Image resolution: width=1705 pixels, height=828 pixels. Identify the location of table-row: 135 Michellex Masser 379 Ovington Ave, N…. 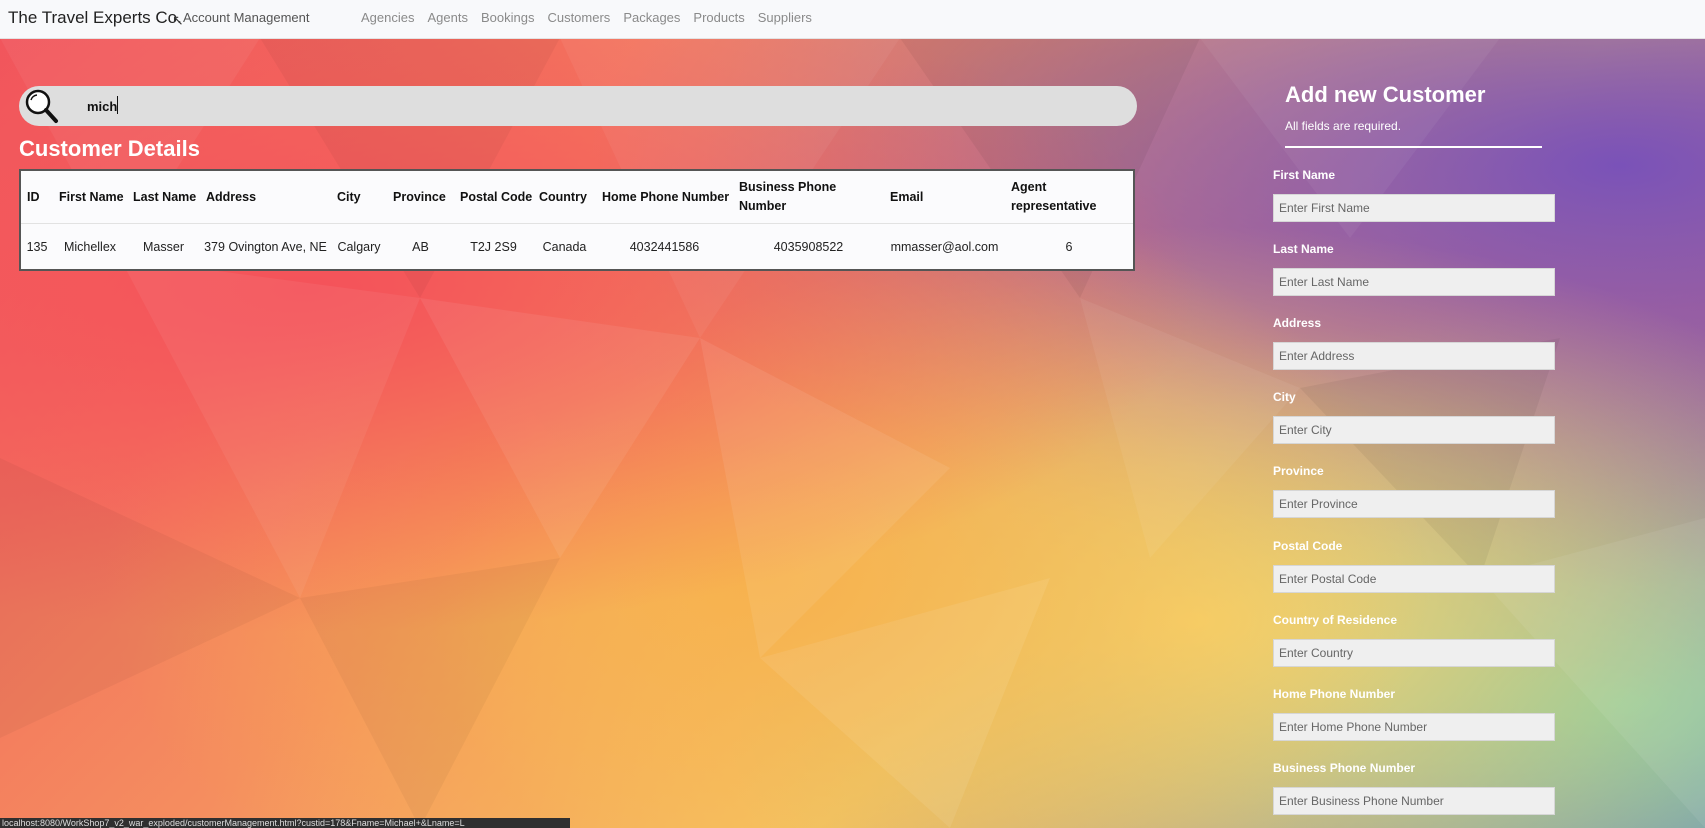
(577, 246).